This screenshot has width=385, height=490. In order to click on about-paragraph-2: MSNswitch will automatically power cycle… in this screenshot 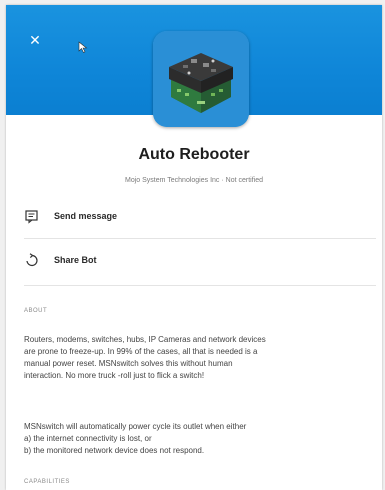, I will do `click(200, 439)`.